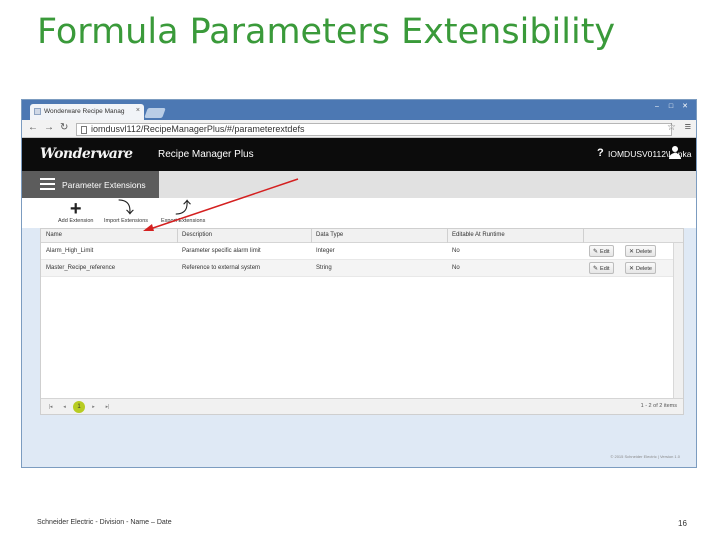 The image size is (720, 540). Describe the element at coordinates (81, 268) in the screenshot. I see `cell-name: Master_Recipe_reference` at that location.